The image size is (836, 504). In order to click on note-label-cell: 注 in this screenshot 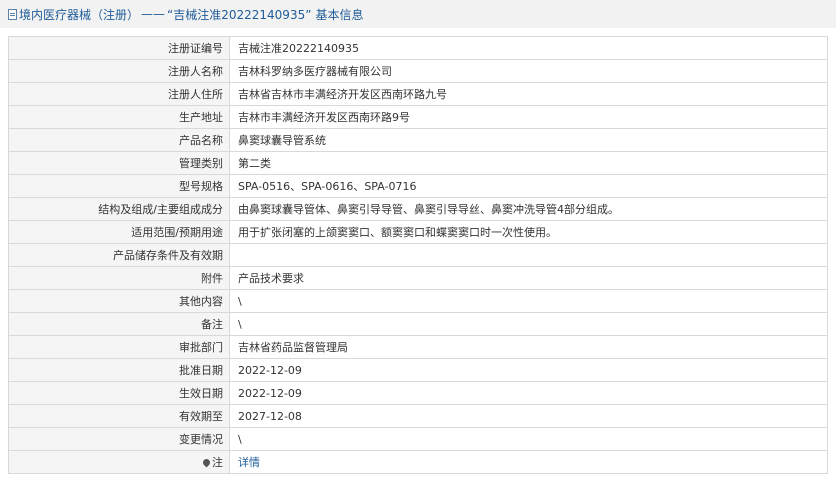, I will do `click(119, 462)`.